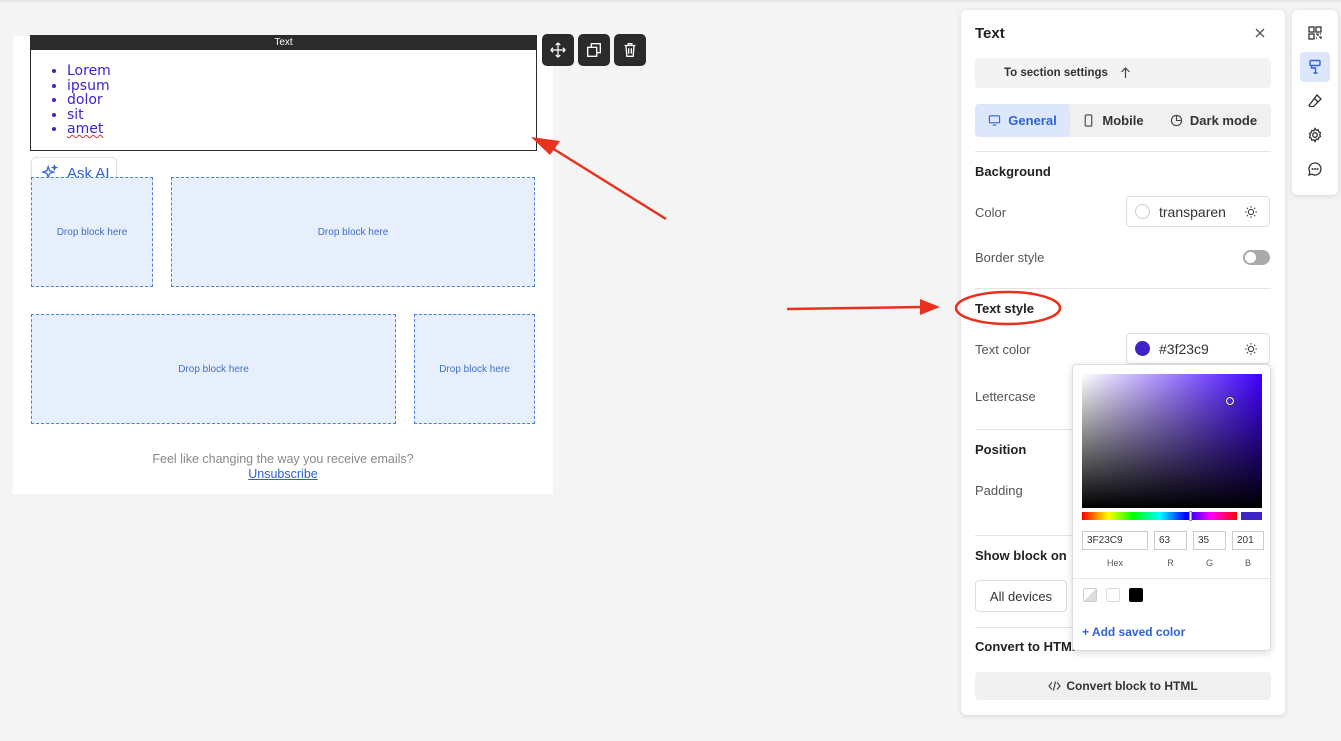  Describe the element at coordinates (1223, 120) in the screenshot. I see `tab-label: Dark mode` at that location.